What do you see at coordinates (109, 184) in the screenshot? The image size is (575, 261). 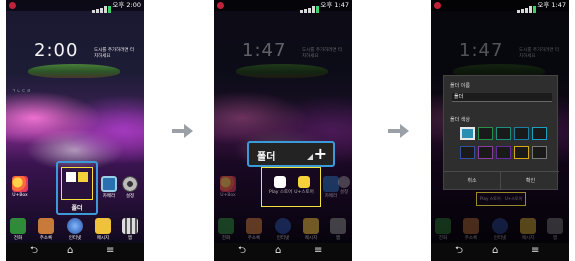 I see `camera-icon` at bounding box center [109, 184].